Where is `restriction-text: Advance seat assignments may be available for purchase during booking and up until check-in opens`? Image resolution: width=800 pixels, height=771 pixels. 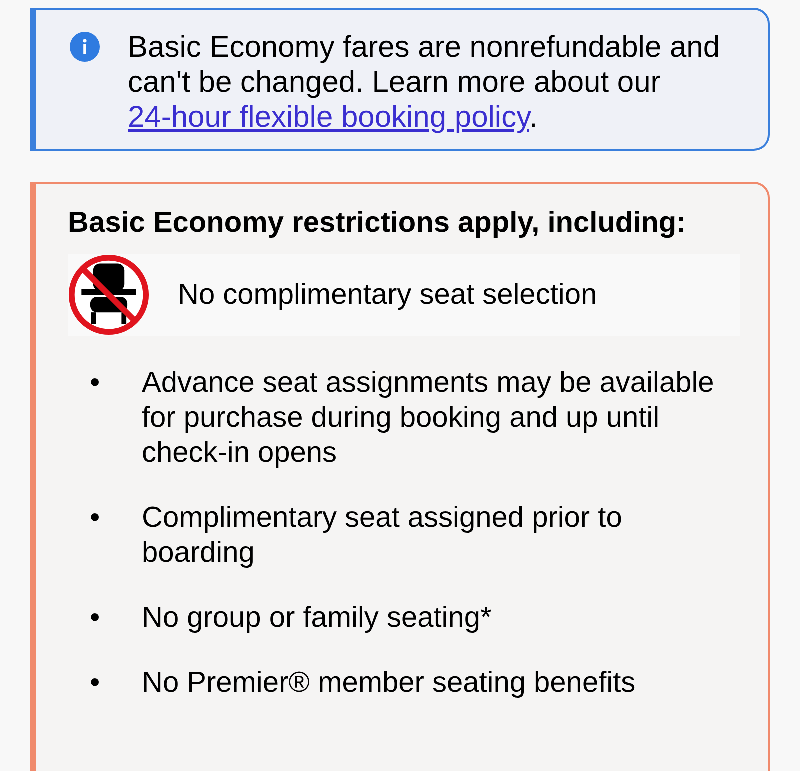 restriction-text: Advance seat assignments may be available for purchase during booking and up until check-in opens is located at coordinates (429, 418).